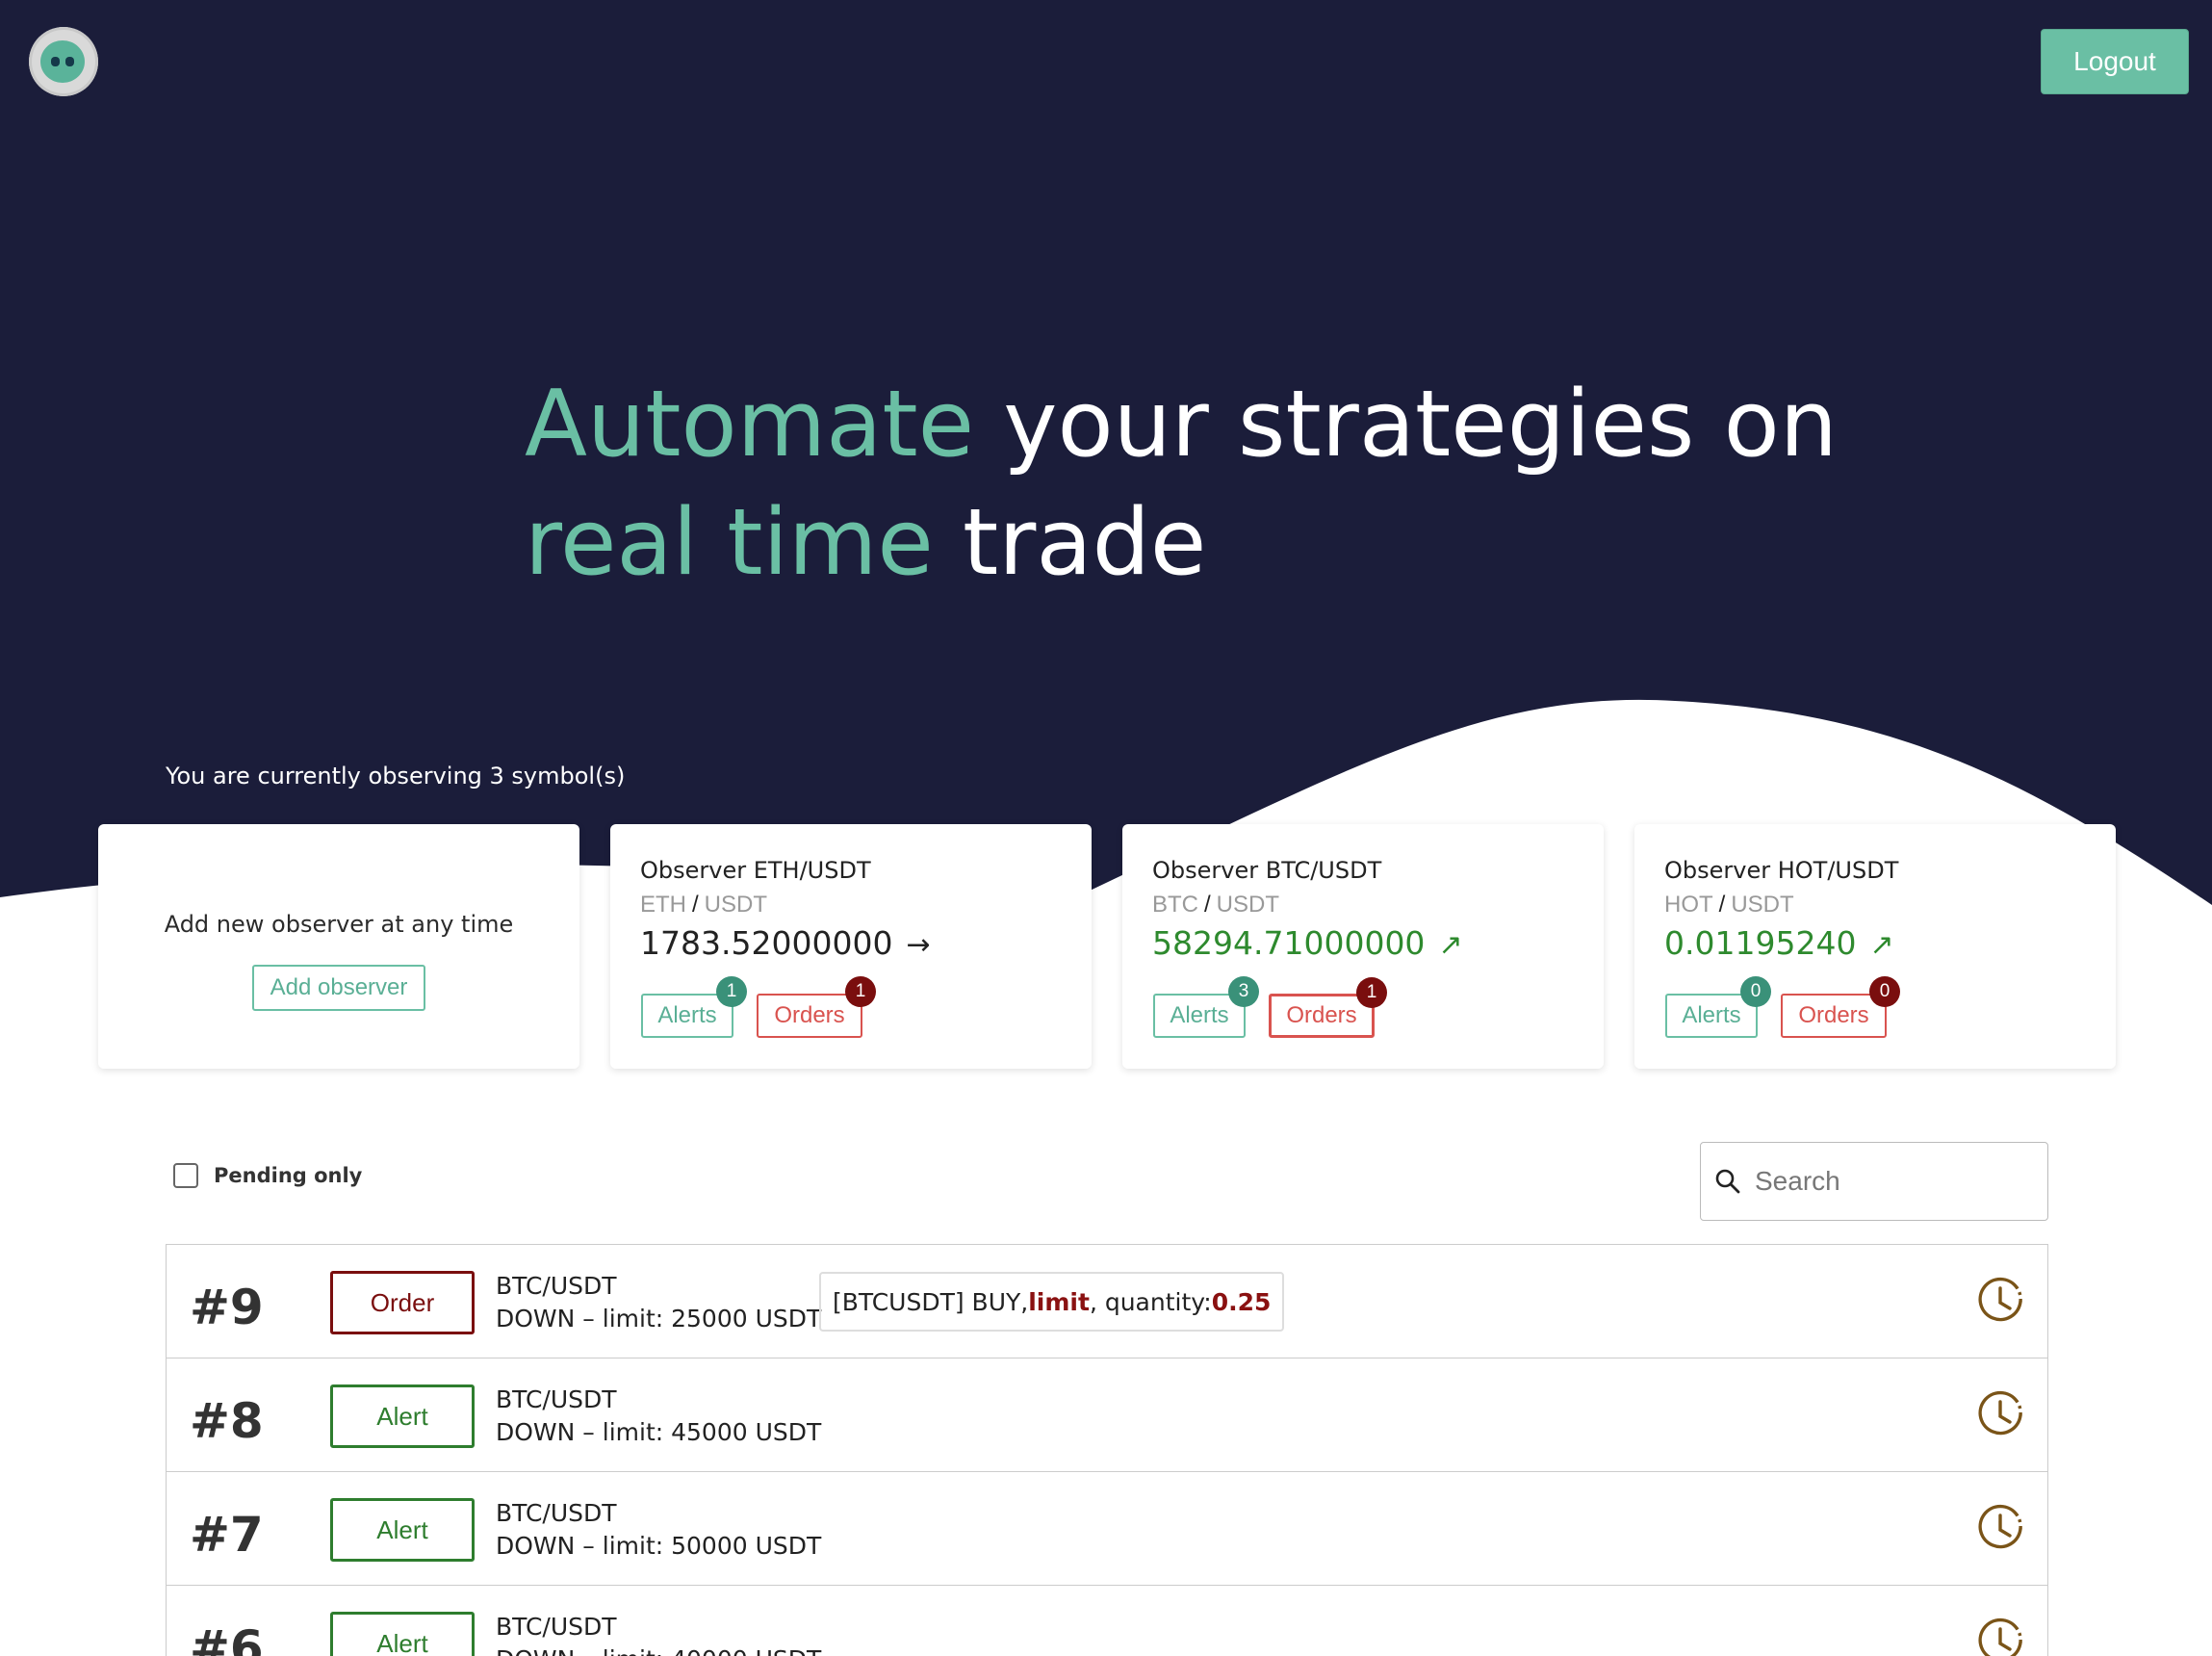 Image resolution: width=2212 pixels, height=1656 pixels. What do you see at coordinates (750, 425) in the screenshot?
I see `headline-accent-1: Automate` at bounding box center [750, 425].